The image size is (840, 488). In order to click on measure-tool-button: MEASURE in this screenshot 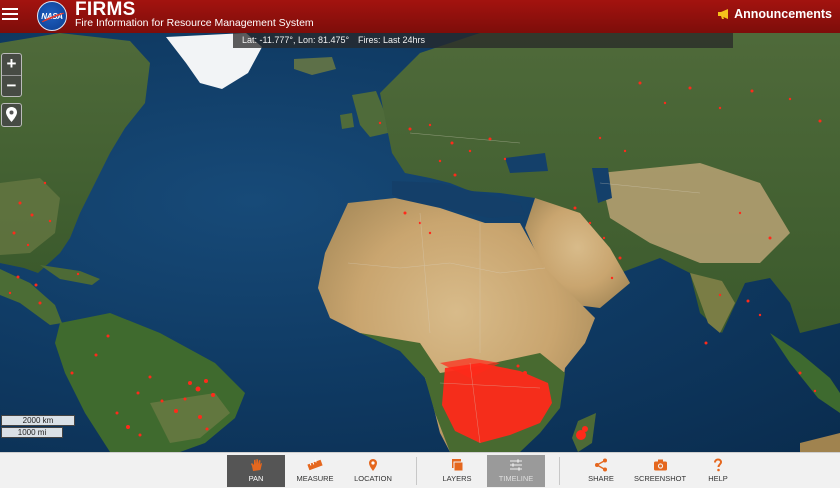, I will do `click(315, 471)`.